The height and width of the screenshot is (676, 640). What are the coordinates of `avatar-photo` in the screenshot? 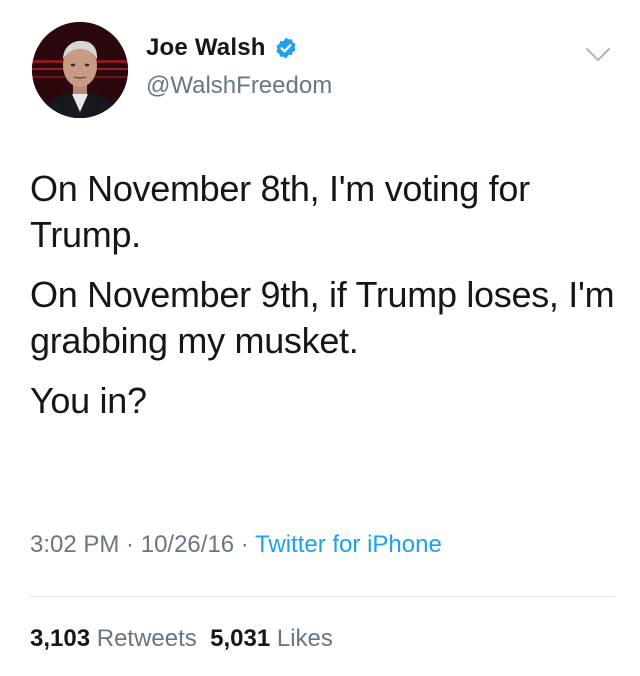 It's located at (80, 70).